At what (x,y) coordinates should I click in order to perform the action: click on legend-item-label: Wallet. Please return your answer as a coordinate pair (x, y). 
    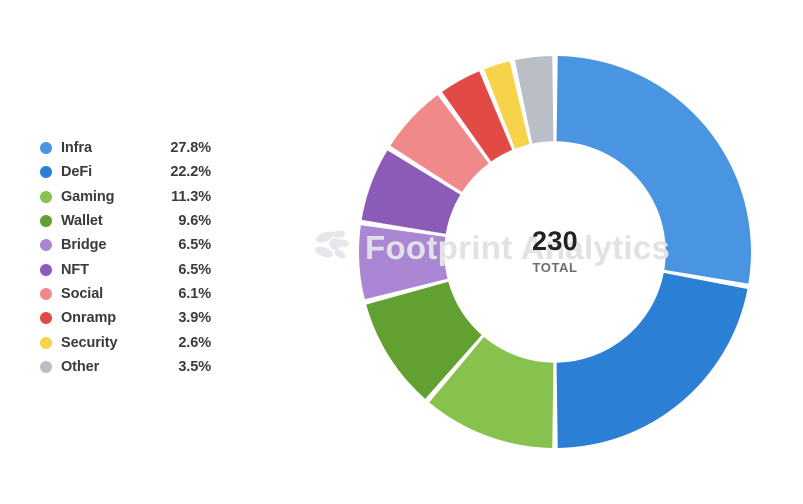
    Looking at the image, I should click on (82, 221).